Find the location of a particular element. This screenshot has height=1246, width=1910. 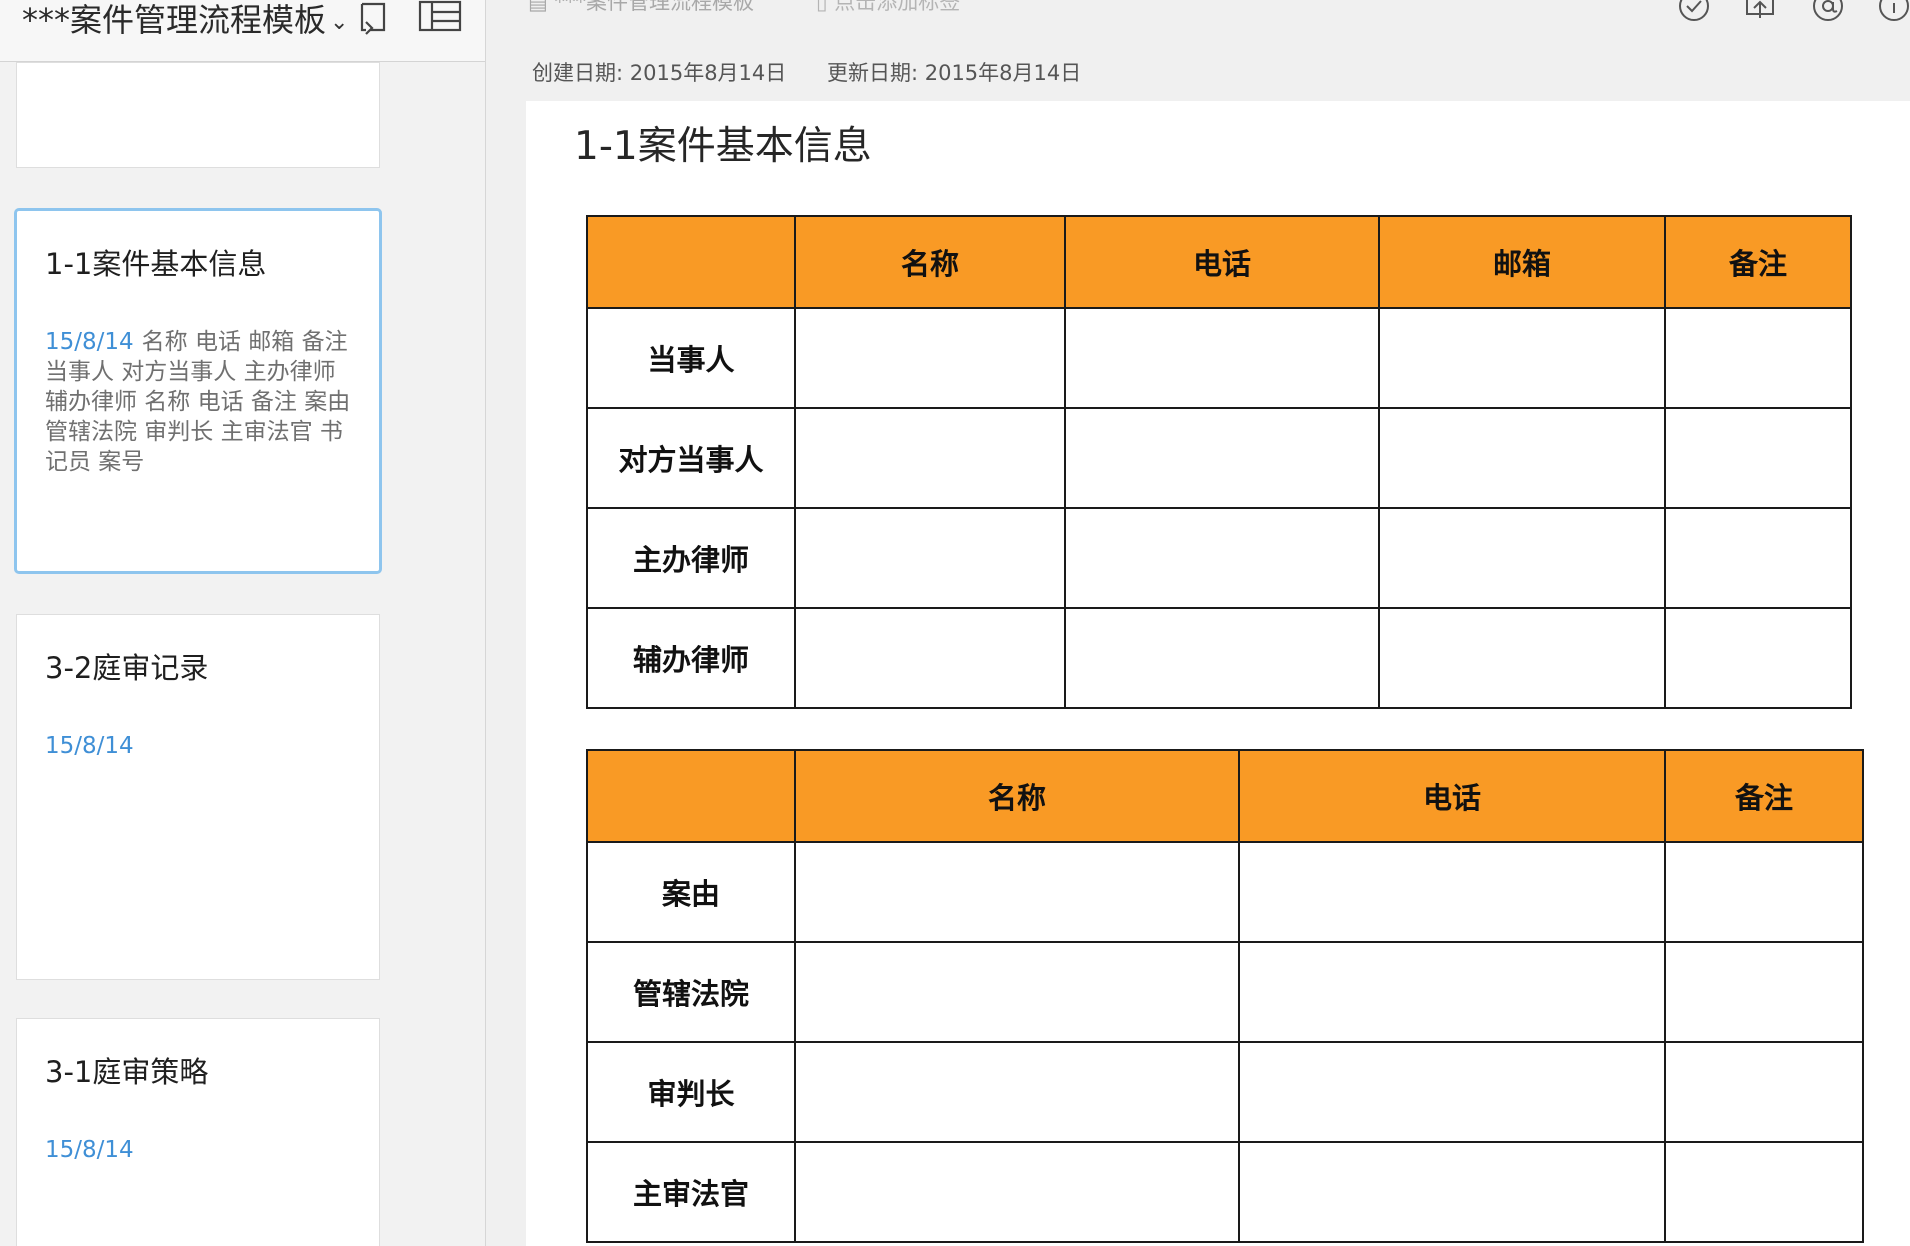

notebook-icon: ▤ is located at coordinates (538, 7).